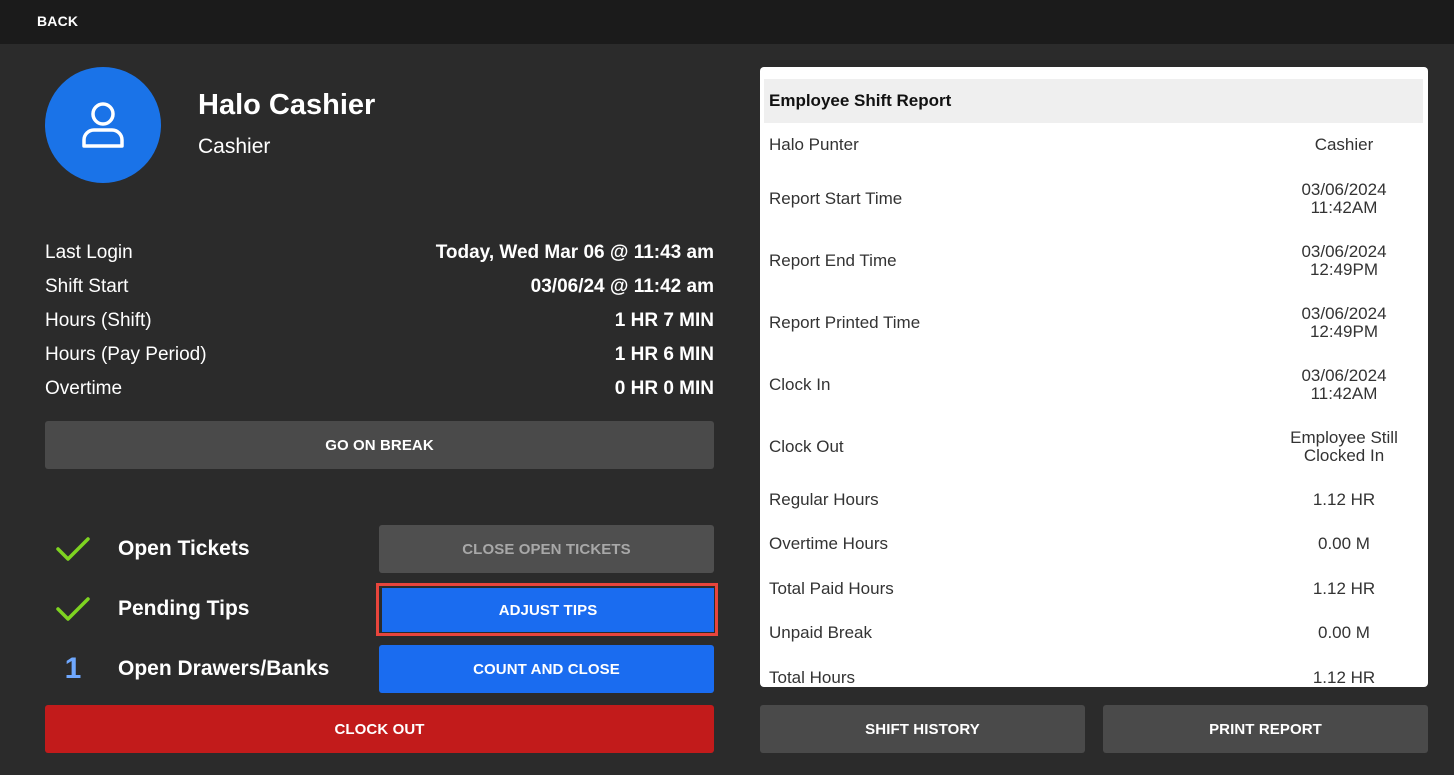 The image size is (1454, 775). I want to click on back-button: BACK, so click(57, 21).